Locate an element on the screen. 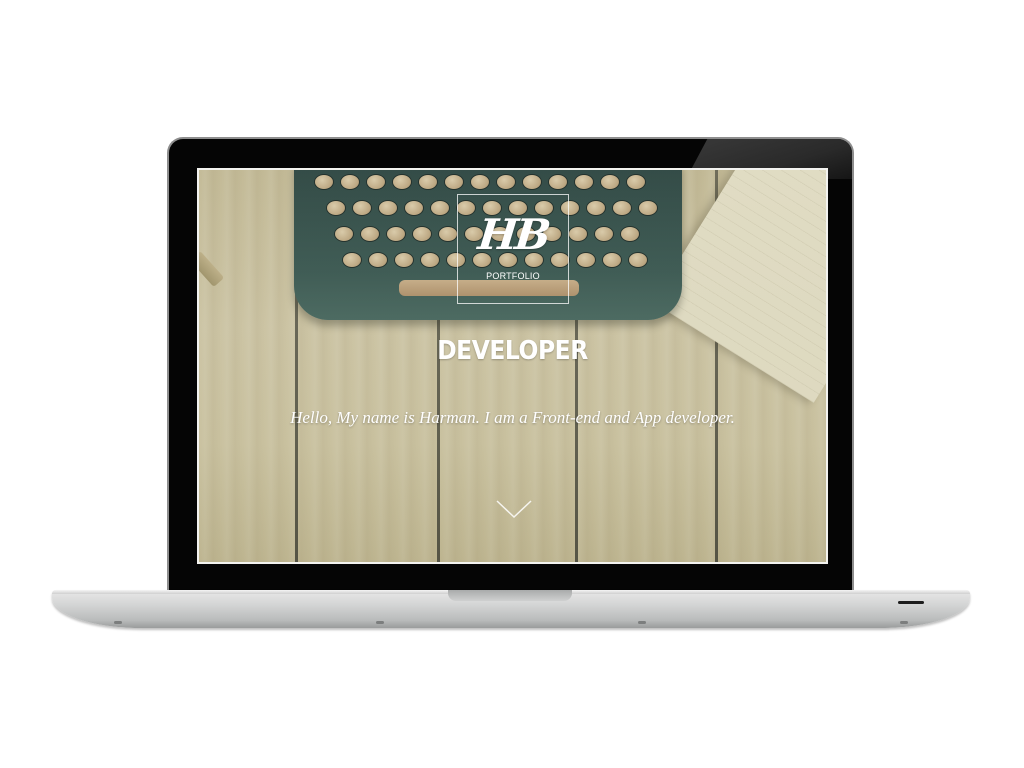  logo-monogram: HB is located at coordinates (513, 234).